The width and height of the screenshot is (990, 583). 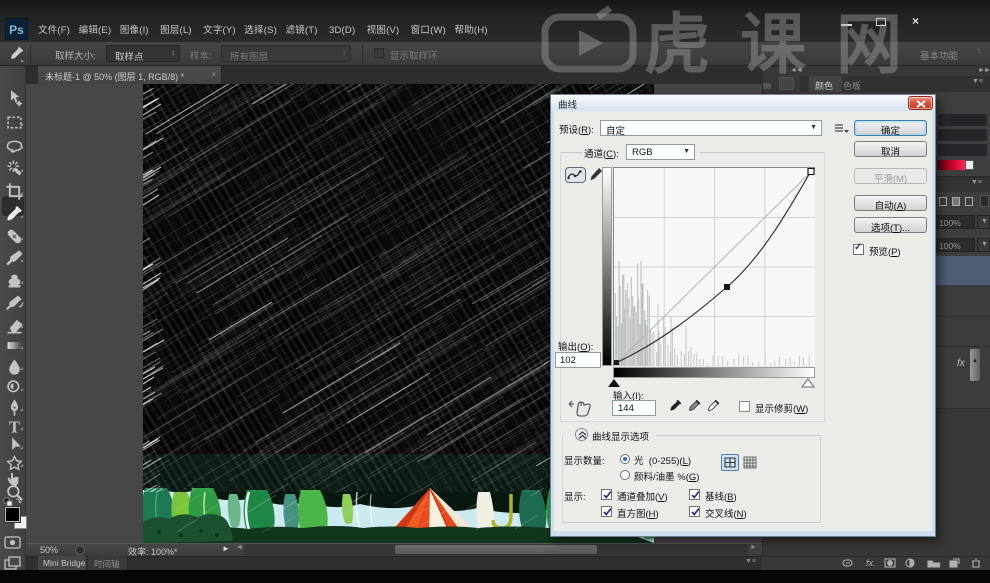 I want to click on svg-text: 虎课网, so click(x=788, y=42).